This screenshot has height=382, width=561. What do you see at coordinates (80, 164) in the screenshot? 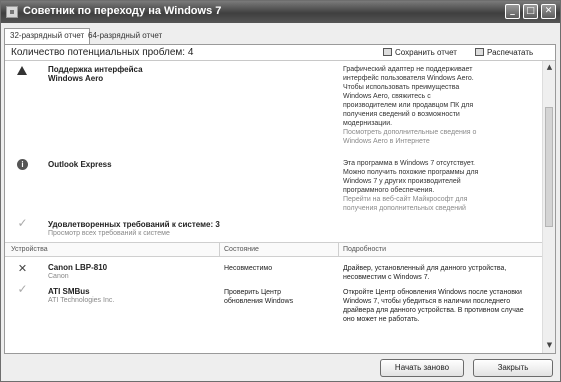
I see `issue-name: Outlook Express` at bounding box center [80, 164].